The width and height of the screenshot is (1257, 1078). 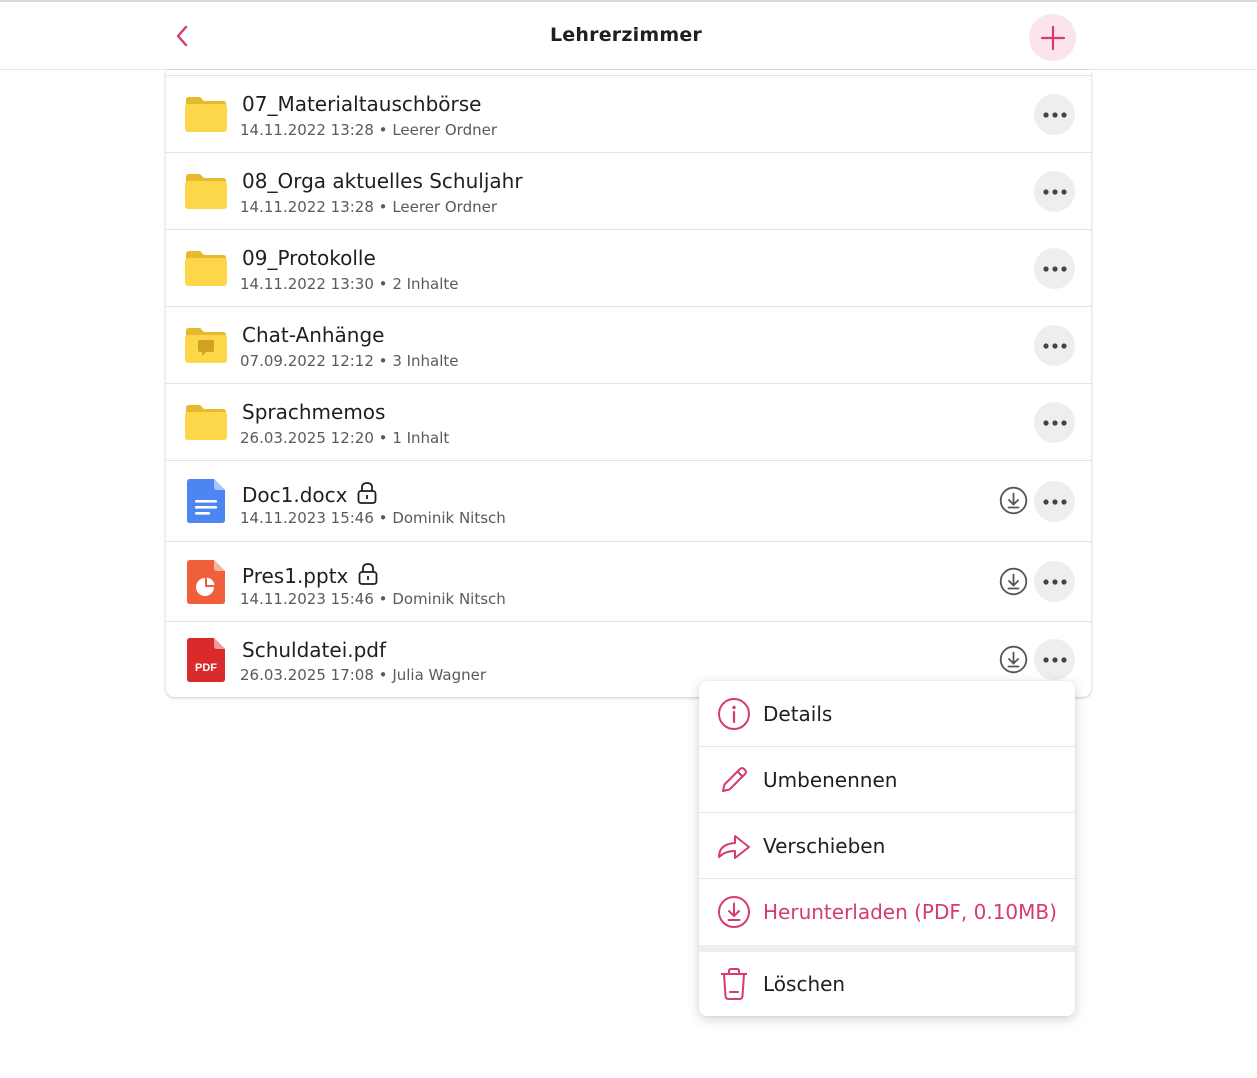 What do you see at coordinates (362, 104) in the screenshot?
I see `file-name: 07_Materialtauschbörse` at bounding box center [362, 104].